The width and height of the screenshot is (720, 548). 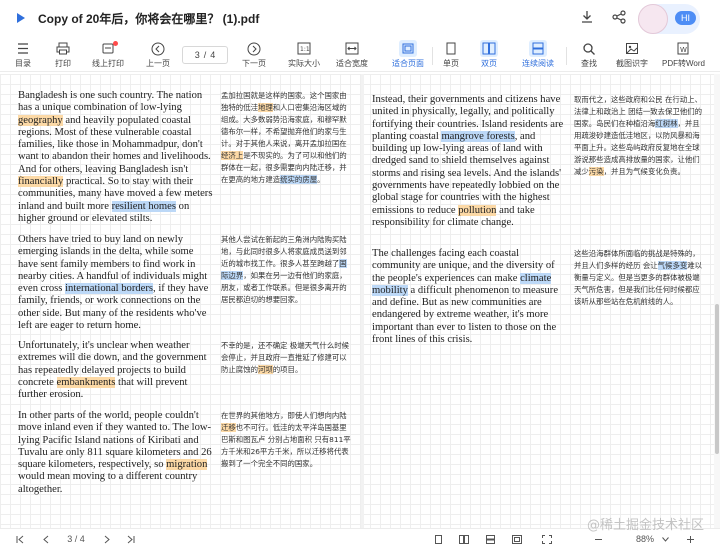 What do you see at coordinates (352, 48) in the screenshot?
I see `fit-width-icon` at bounding box center [352, 48].